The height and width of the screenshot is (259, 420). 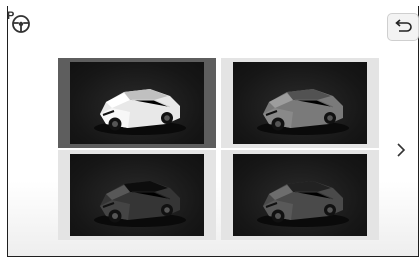 What do you see at coordinates (19, 21) in the screenshot?
I see `parking-assist-icon: P` at bounding box center [19, 21].